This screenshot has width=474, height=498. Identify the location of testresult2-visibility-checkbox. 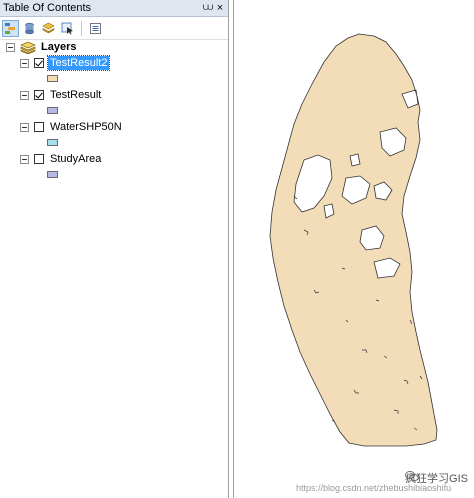
(39, 63).